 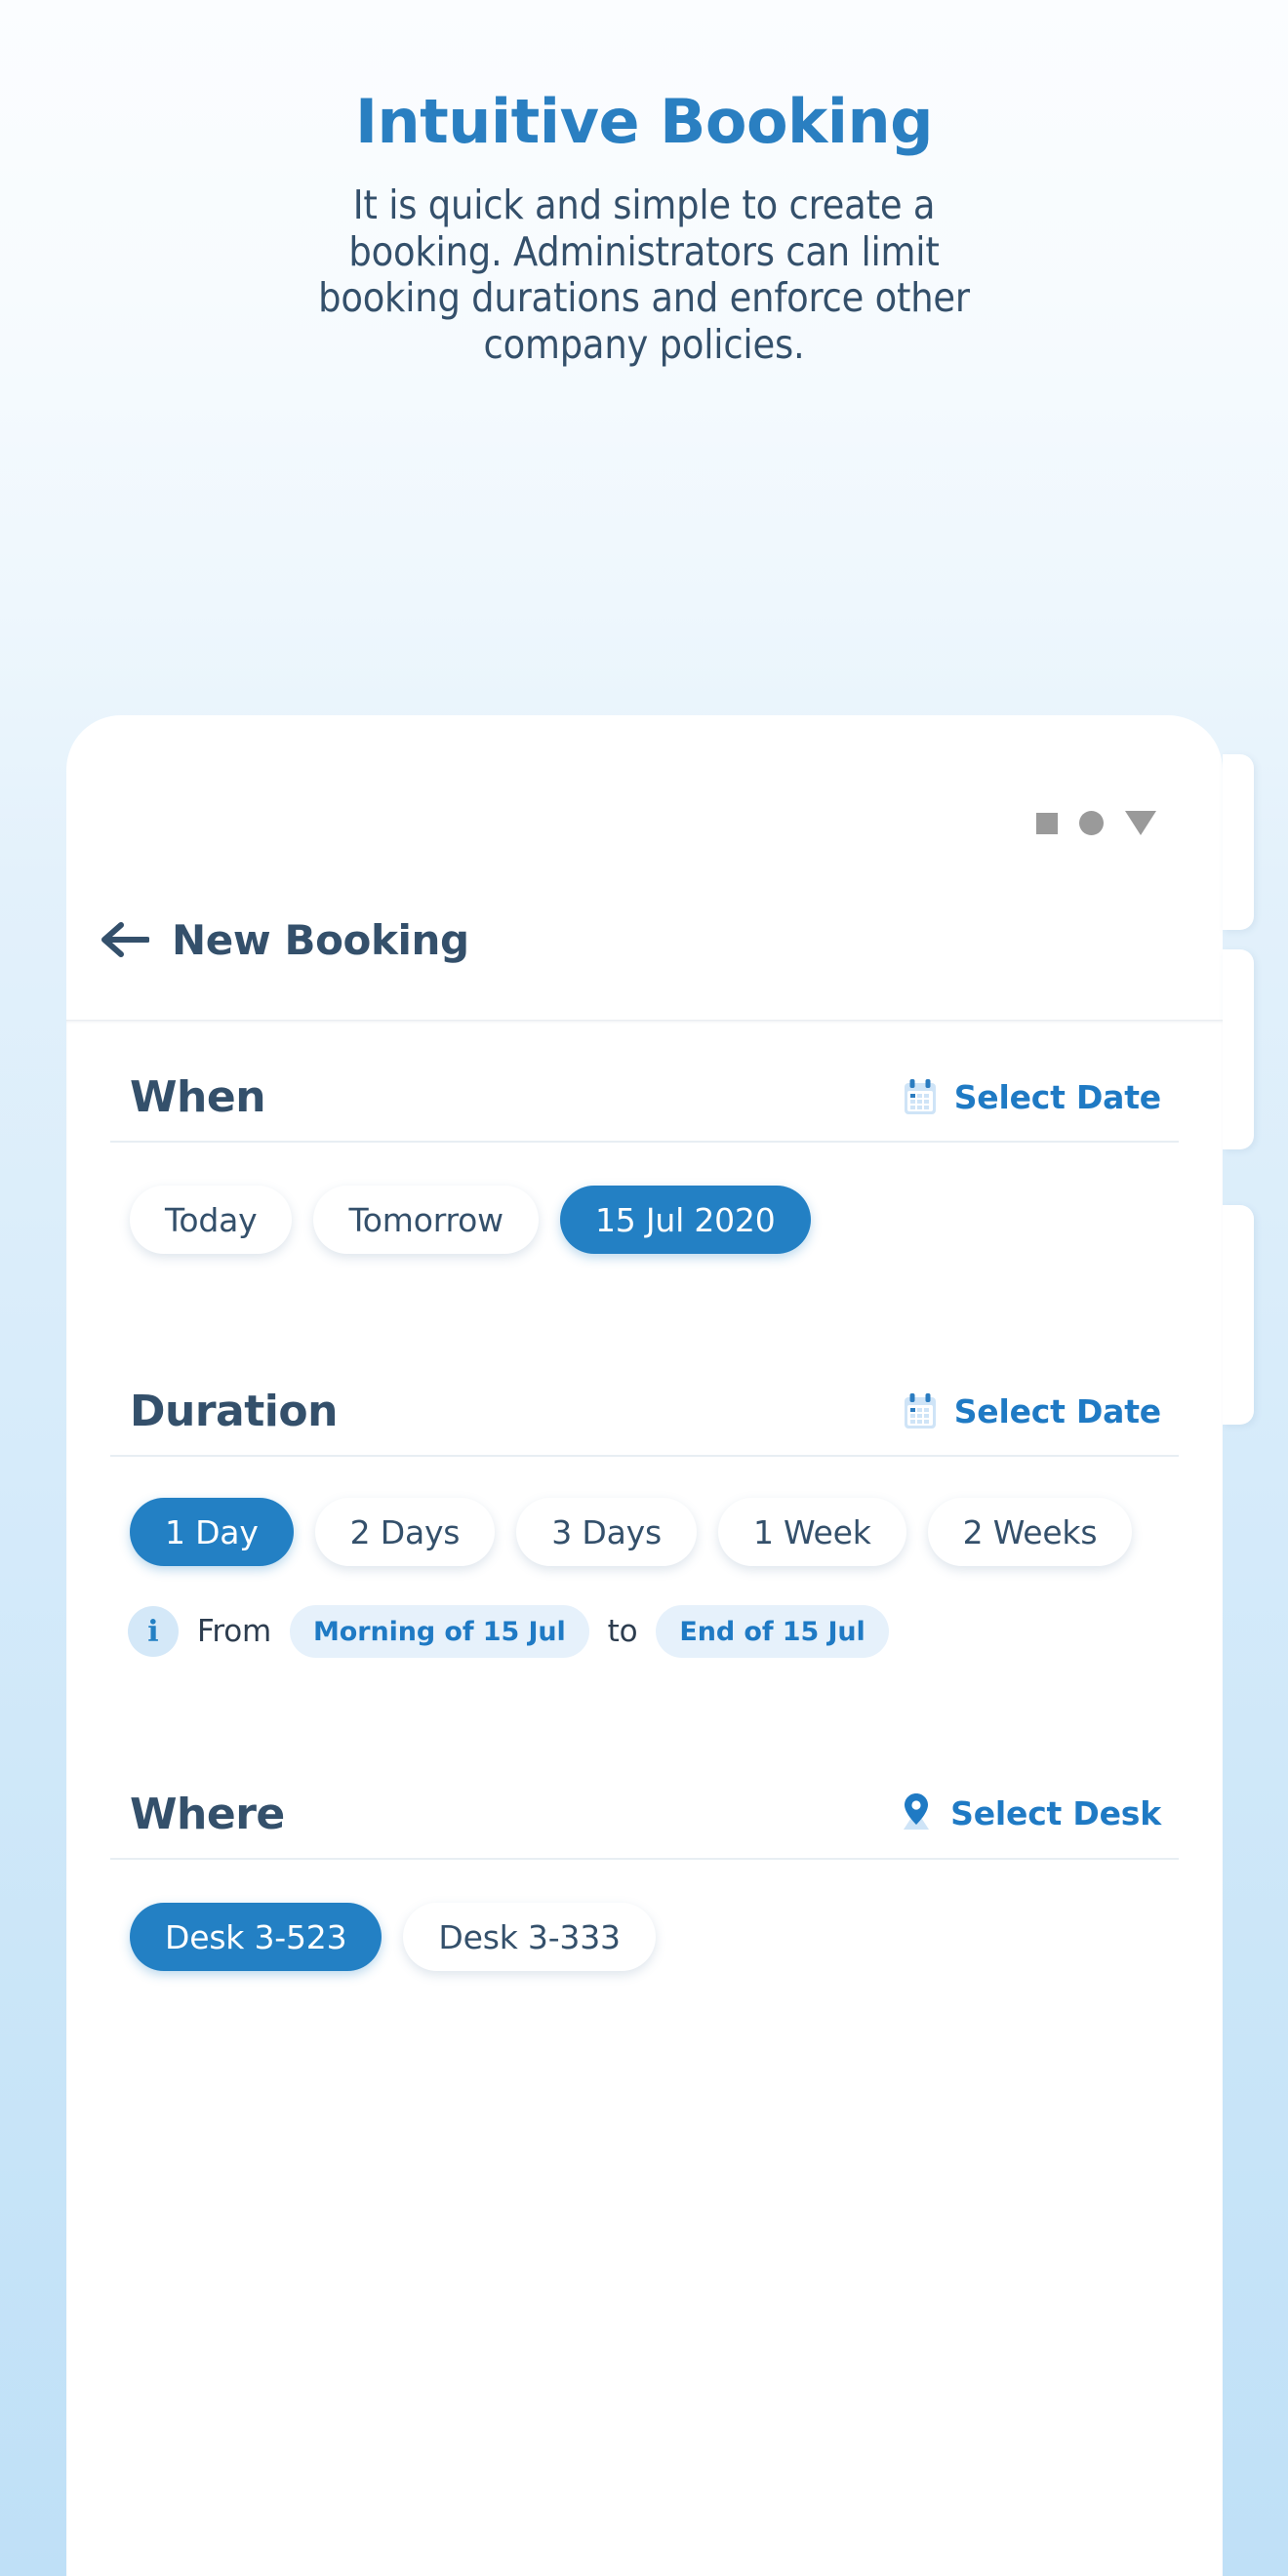 What do you see at coordinates (256, 1937) in the screenshot?
I see `chip-desk-3-523: Desk 3-523` at bounding box center [256, 1937].